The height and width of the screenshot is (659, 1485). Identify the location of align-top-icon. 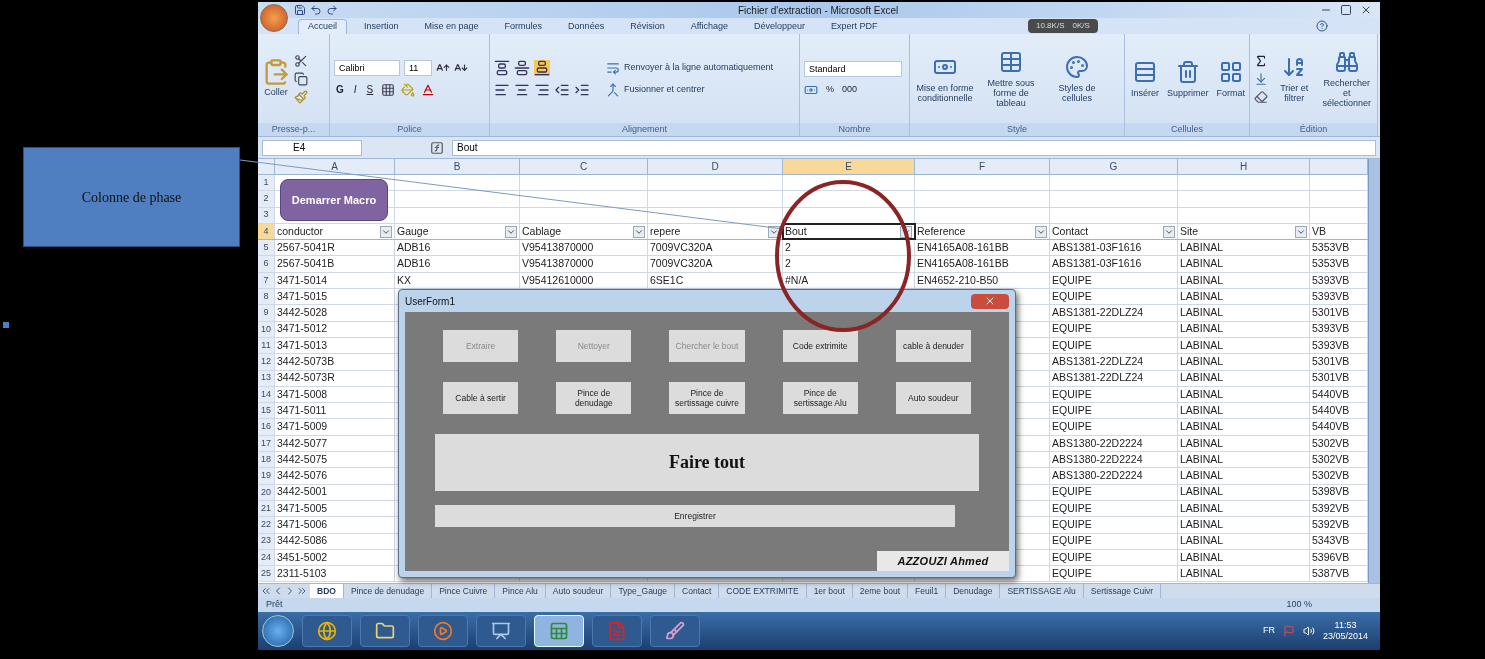
(502, 67).